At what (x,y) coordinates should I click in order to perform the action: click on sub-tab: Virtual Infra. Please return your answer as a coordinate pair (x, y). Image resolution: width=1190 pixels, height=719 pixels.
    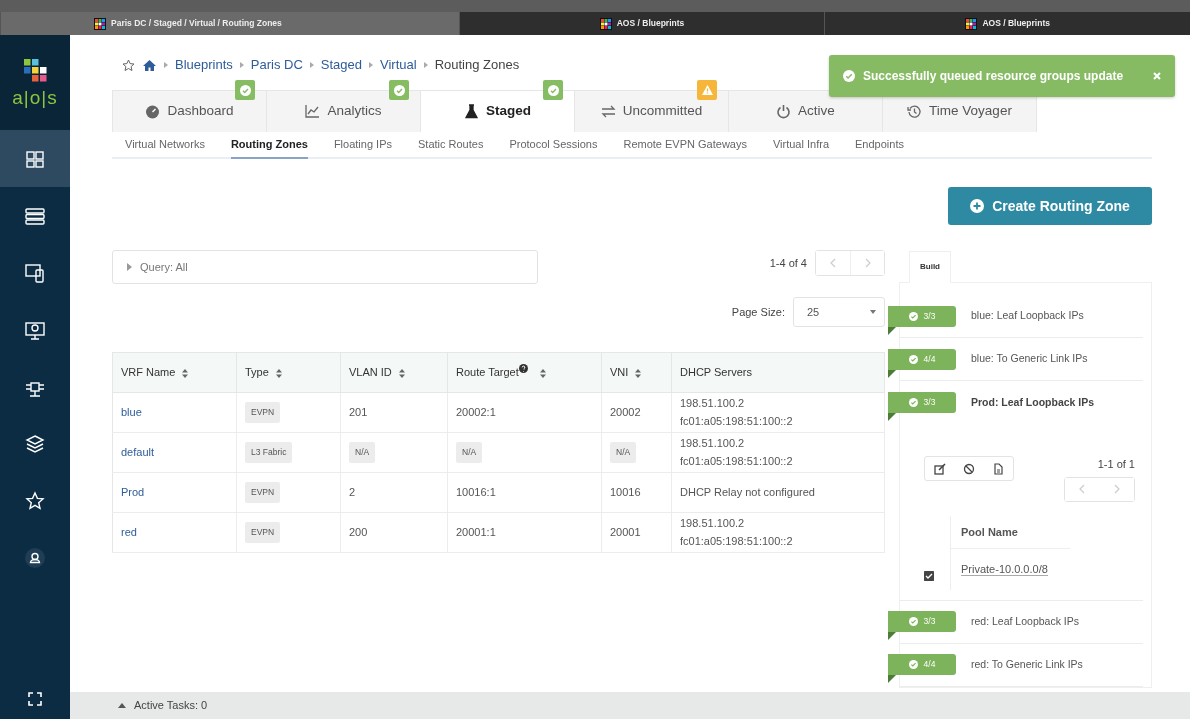
    Looking at the image, I should click on (800, 145).